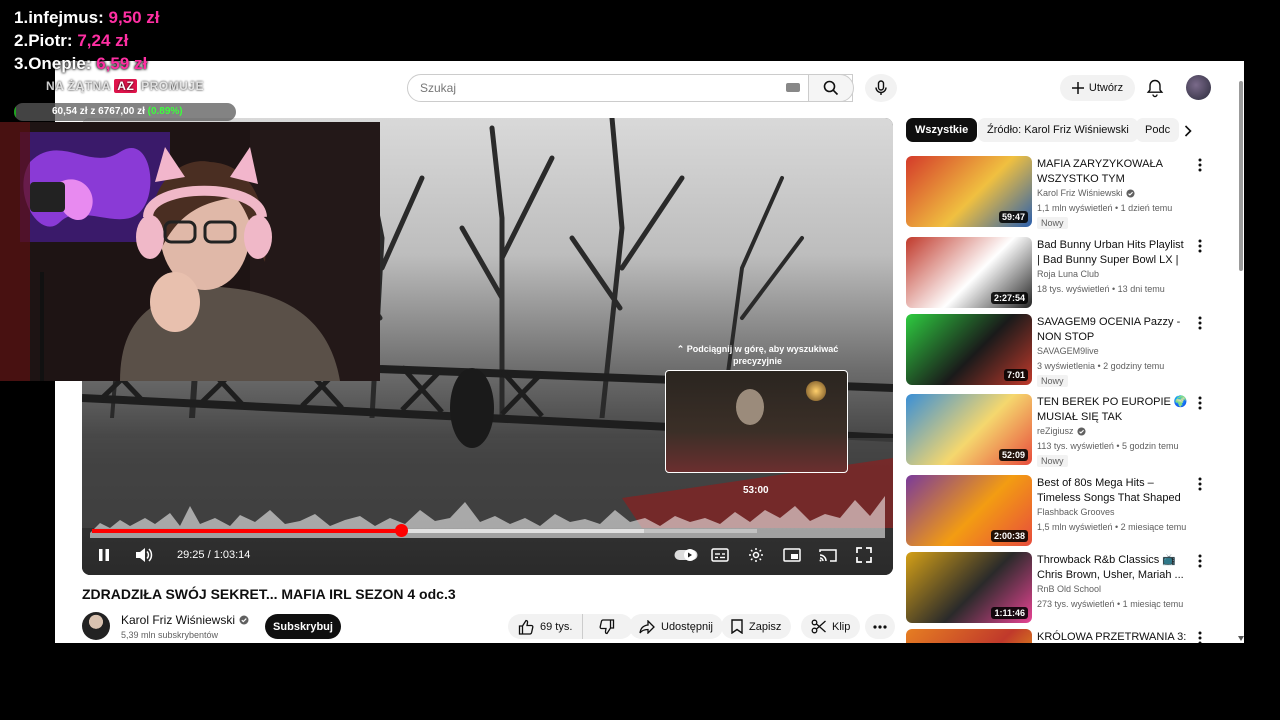 This screenshot has width=1280, height=720. I want to click on recommendation-channel: Flashback Grooves, so click(1076, 512).